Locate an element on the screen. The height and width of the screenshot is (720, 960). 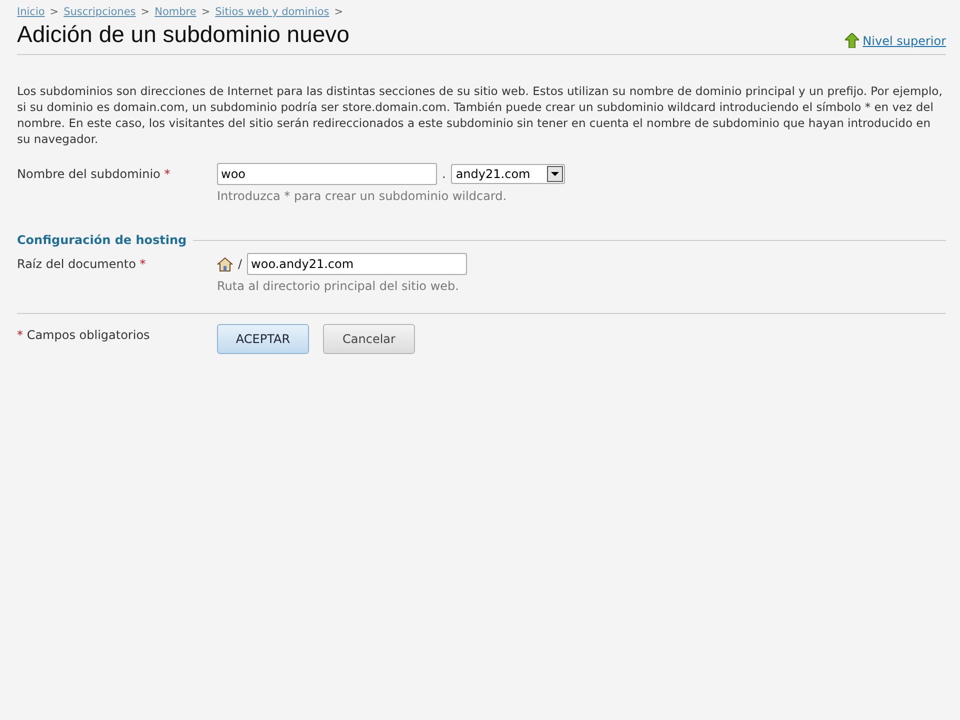
hint-text: Introduzca * para crear un subdominio wildcard. is located at coordinates (362, 196).